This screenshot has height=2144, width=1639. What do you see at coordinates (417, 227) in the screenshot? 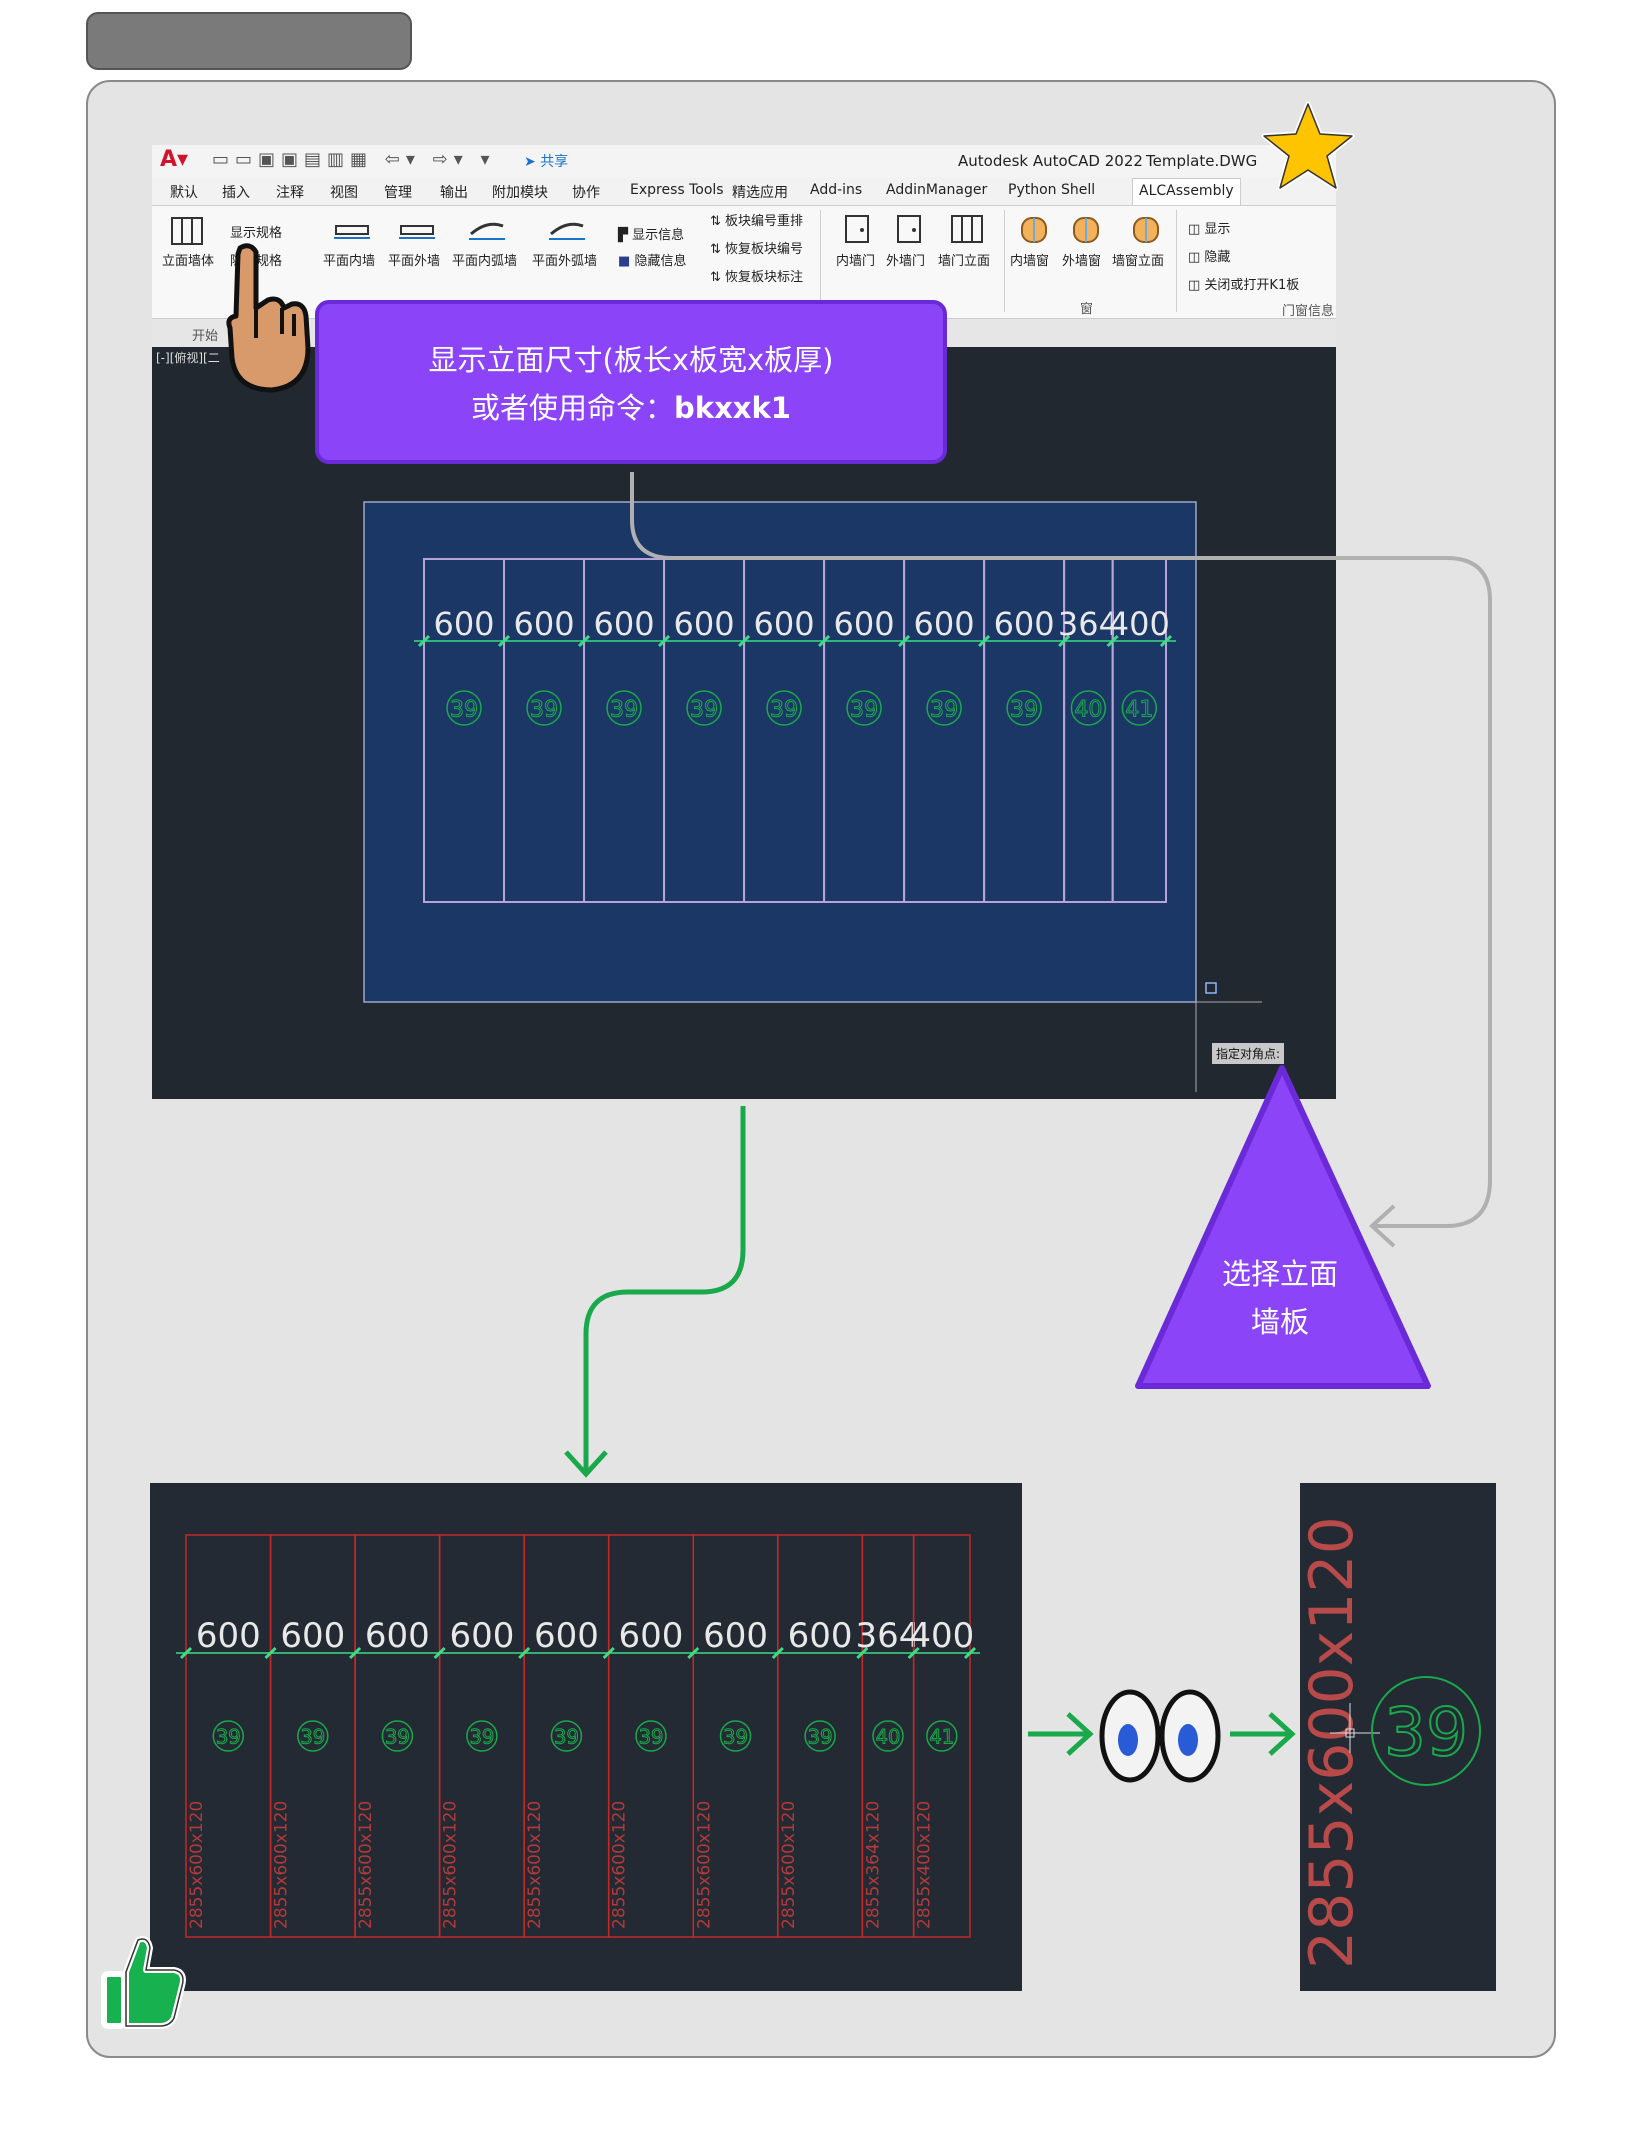
I see `plan-outer-wall-icon` at bounding box center [417, 227].